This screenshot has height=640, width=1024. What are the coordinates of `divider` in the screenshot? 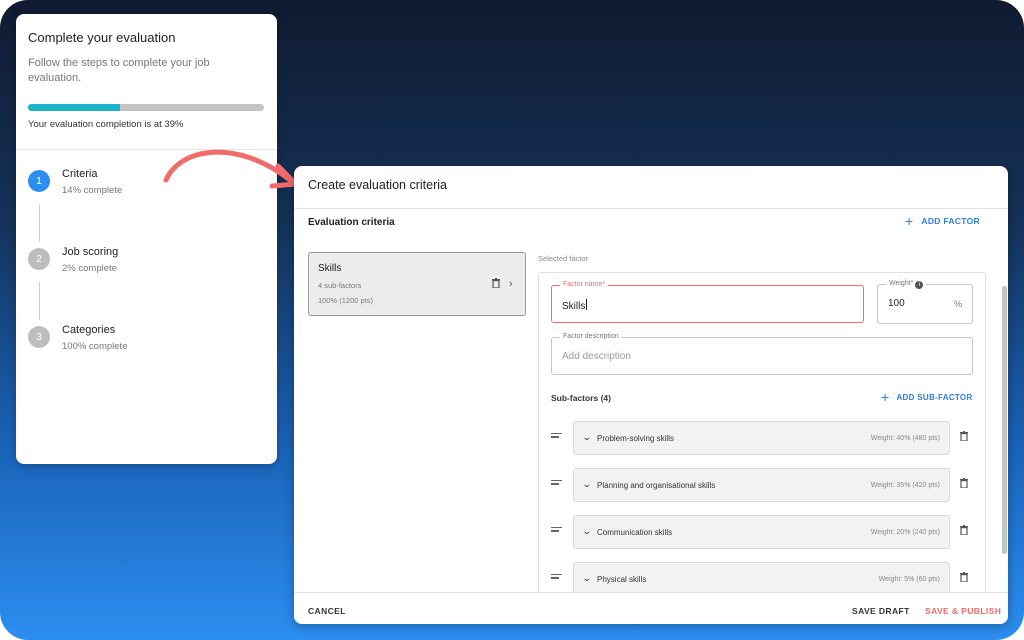 It's located at (651, 208).